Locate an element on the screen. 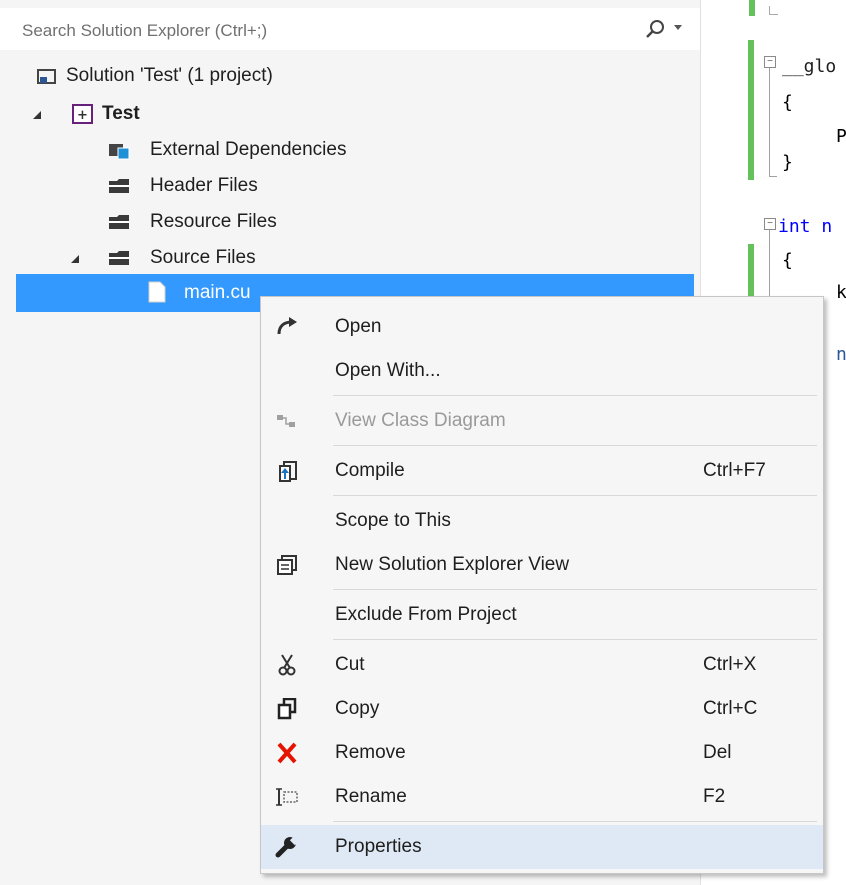 The width and height of the screenshot is (846, 885). wrench-icon is located at coordinates (287, 847).